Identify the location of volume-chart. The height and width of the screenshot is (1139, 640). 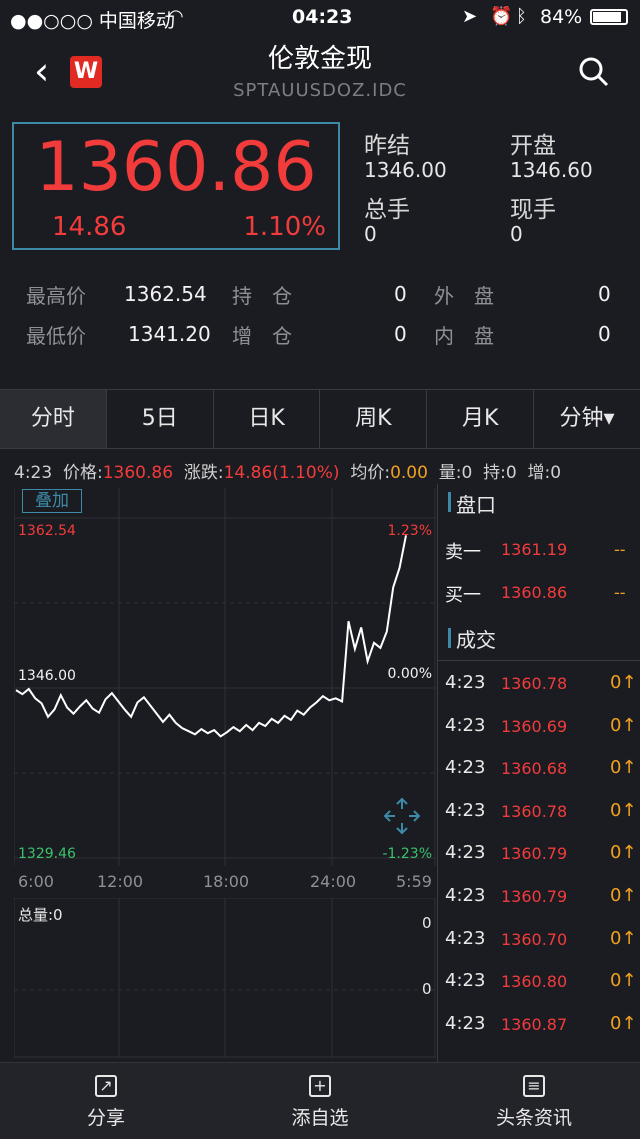
(225, 978).